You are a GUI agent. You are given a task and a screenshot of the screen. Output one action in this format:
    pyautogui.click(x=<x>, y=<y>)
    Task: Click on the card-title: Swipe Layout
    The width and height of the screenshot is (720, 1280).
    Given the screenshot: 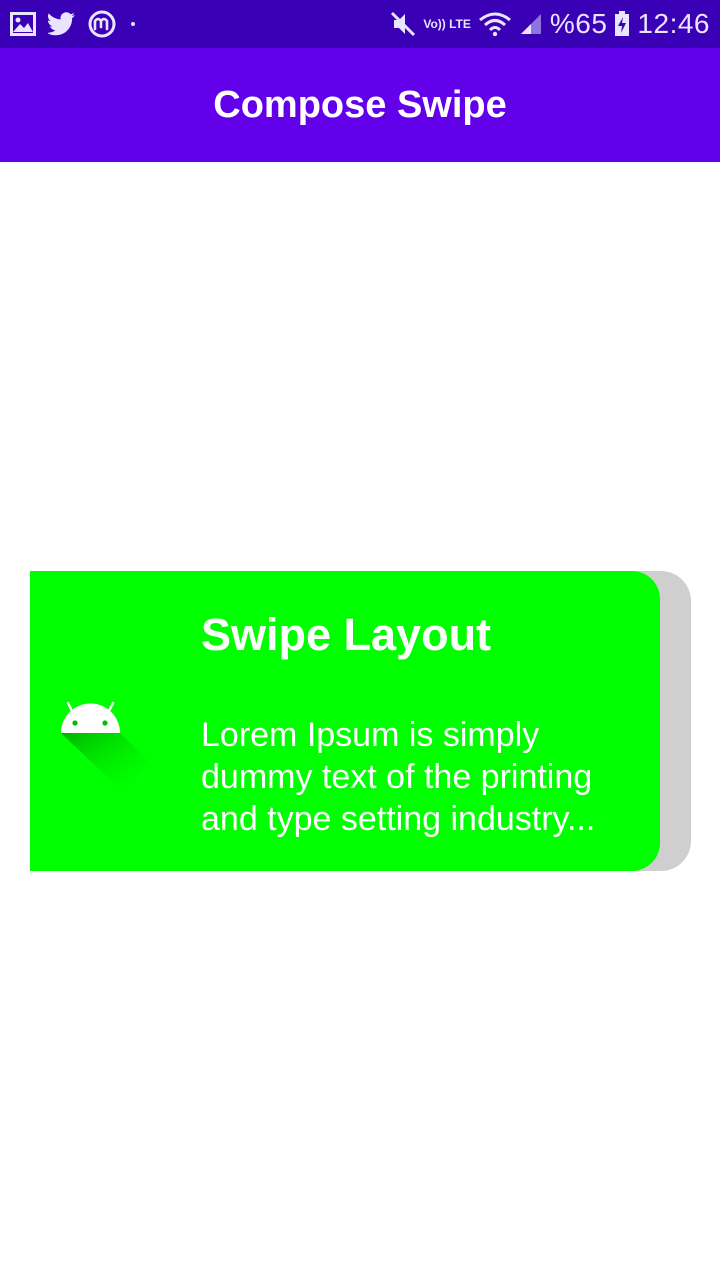 What is the action you would take?
    pyautogui.click(x=346, y=634)
    